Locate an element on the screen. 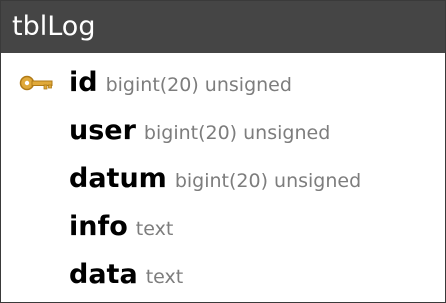 The width and height of the screenshot is (446, 303). field-name-text: datum is located at coordinates (118, 178).